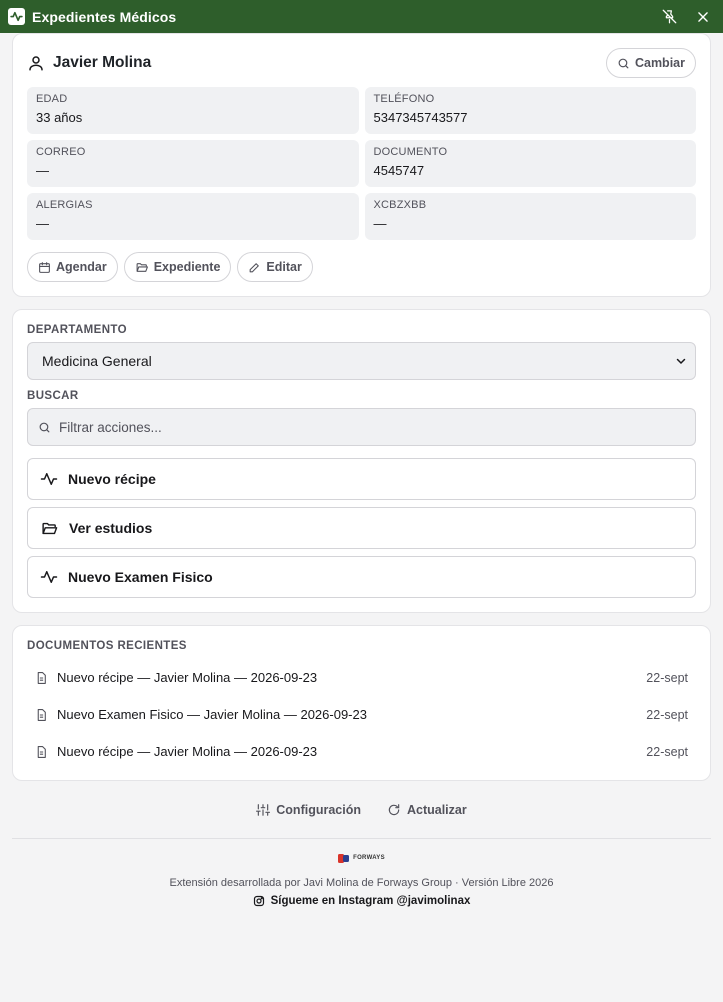  Describe the element at coordinates (361, 858) in the screenshot. I see `brand-logo: FORWAYS` at that location.